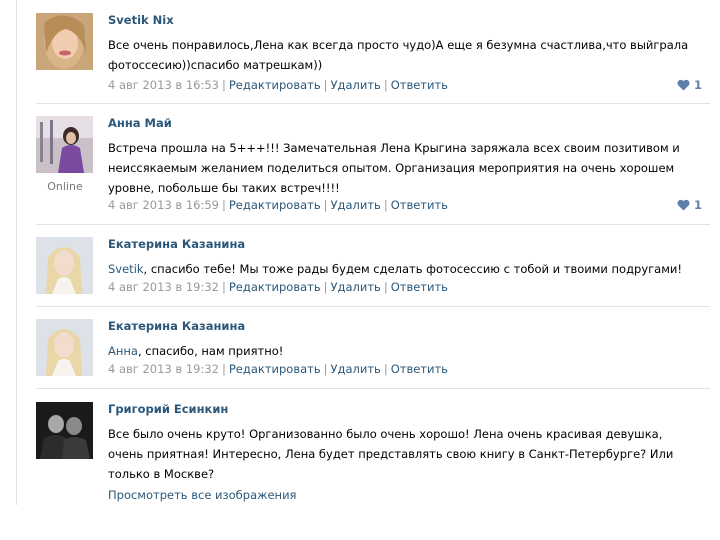 This screenshot has width=720, height=540. Describe the element at coordinates (168, 409) in the screenshot. I see `author-name: Григорий Есинкин` at that location.